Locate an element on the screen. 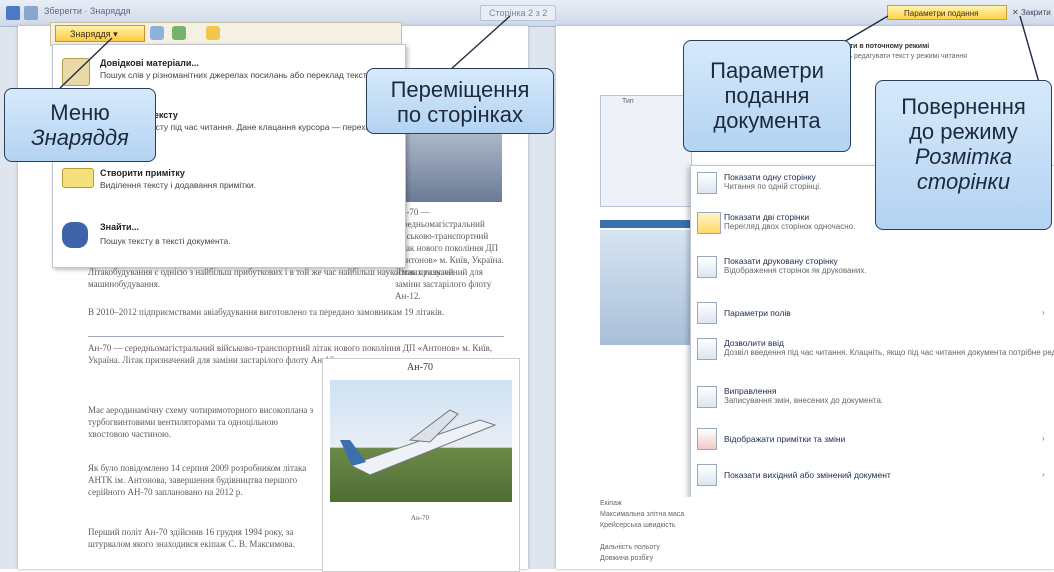 The height and width of the screenshot is (572, 1054). callout-tools-menu: Меню Знаряддя is located at coordinates (80, 125).